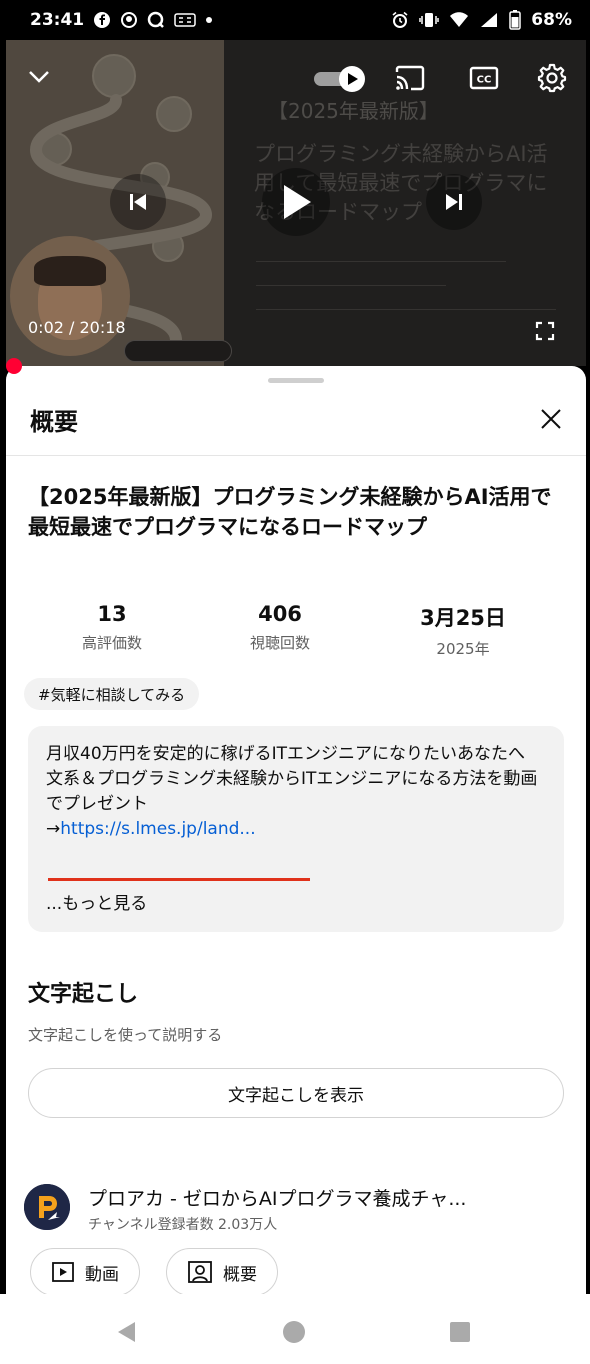 The width and height of the screenshot is (590, 1364). I want to click on close-icon, so click(551, 419).